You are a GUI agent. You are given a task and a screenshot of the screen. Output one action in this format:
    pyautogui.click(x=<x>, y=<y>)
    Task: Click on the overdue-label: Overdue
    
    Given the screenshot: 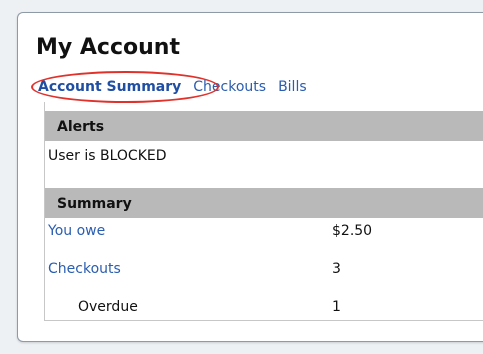 What is the action you would take?
    pyautogui.click(x=108, y=307)
    